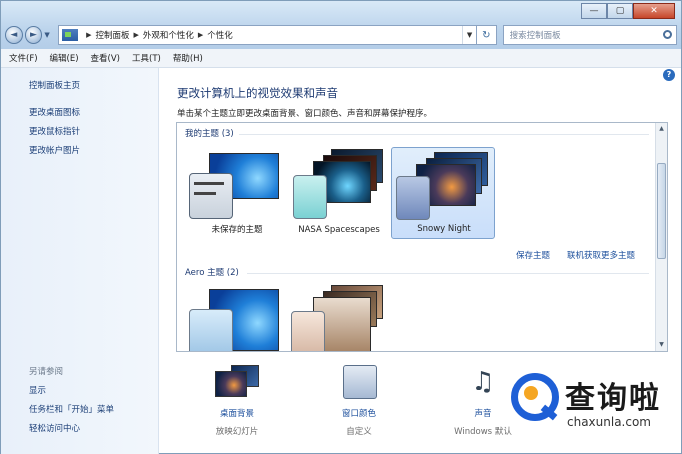  Describe the element at coordinates (669, 75) in the screenshot. I see `help-icon: ?` at that location.